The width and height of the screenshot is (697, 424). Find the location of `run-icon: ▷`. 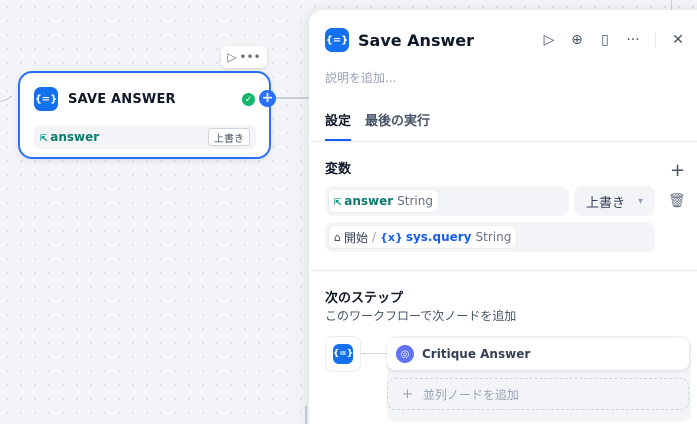

run-icon: ▷ is located at coordinates (549, 40).